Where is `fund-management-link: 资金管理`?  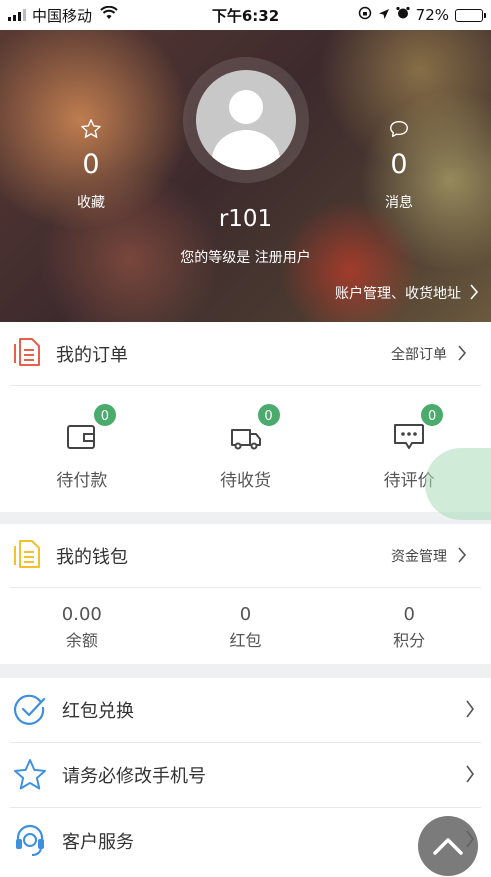
fund-management-link: 资金管理 is located at coordinates (429, 556).